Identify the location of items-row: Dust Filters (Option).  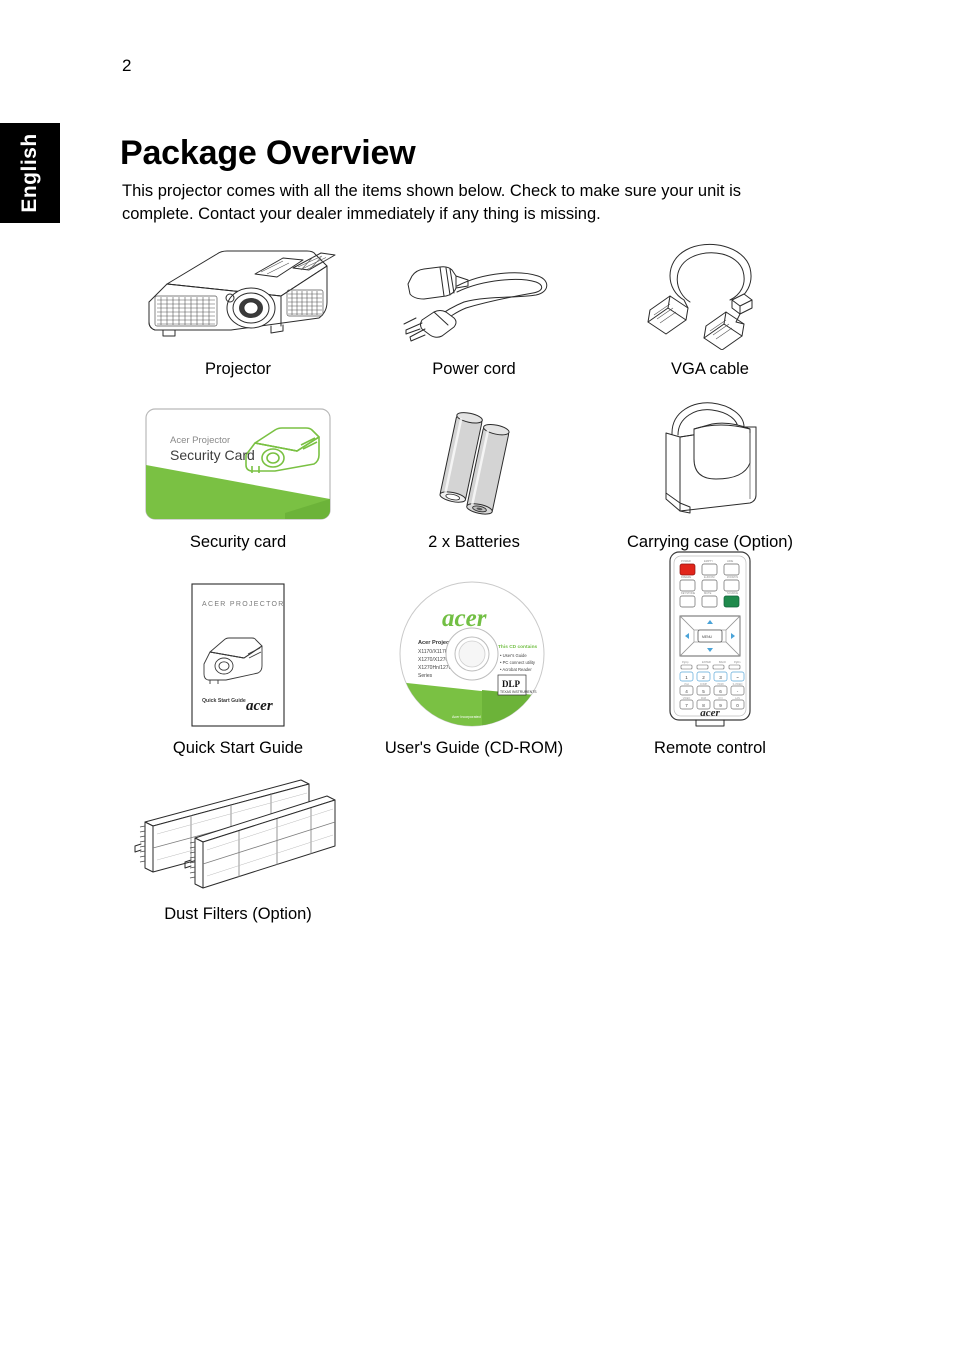
(475, 847).